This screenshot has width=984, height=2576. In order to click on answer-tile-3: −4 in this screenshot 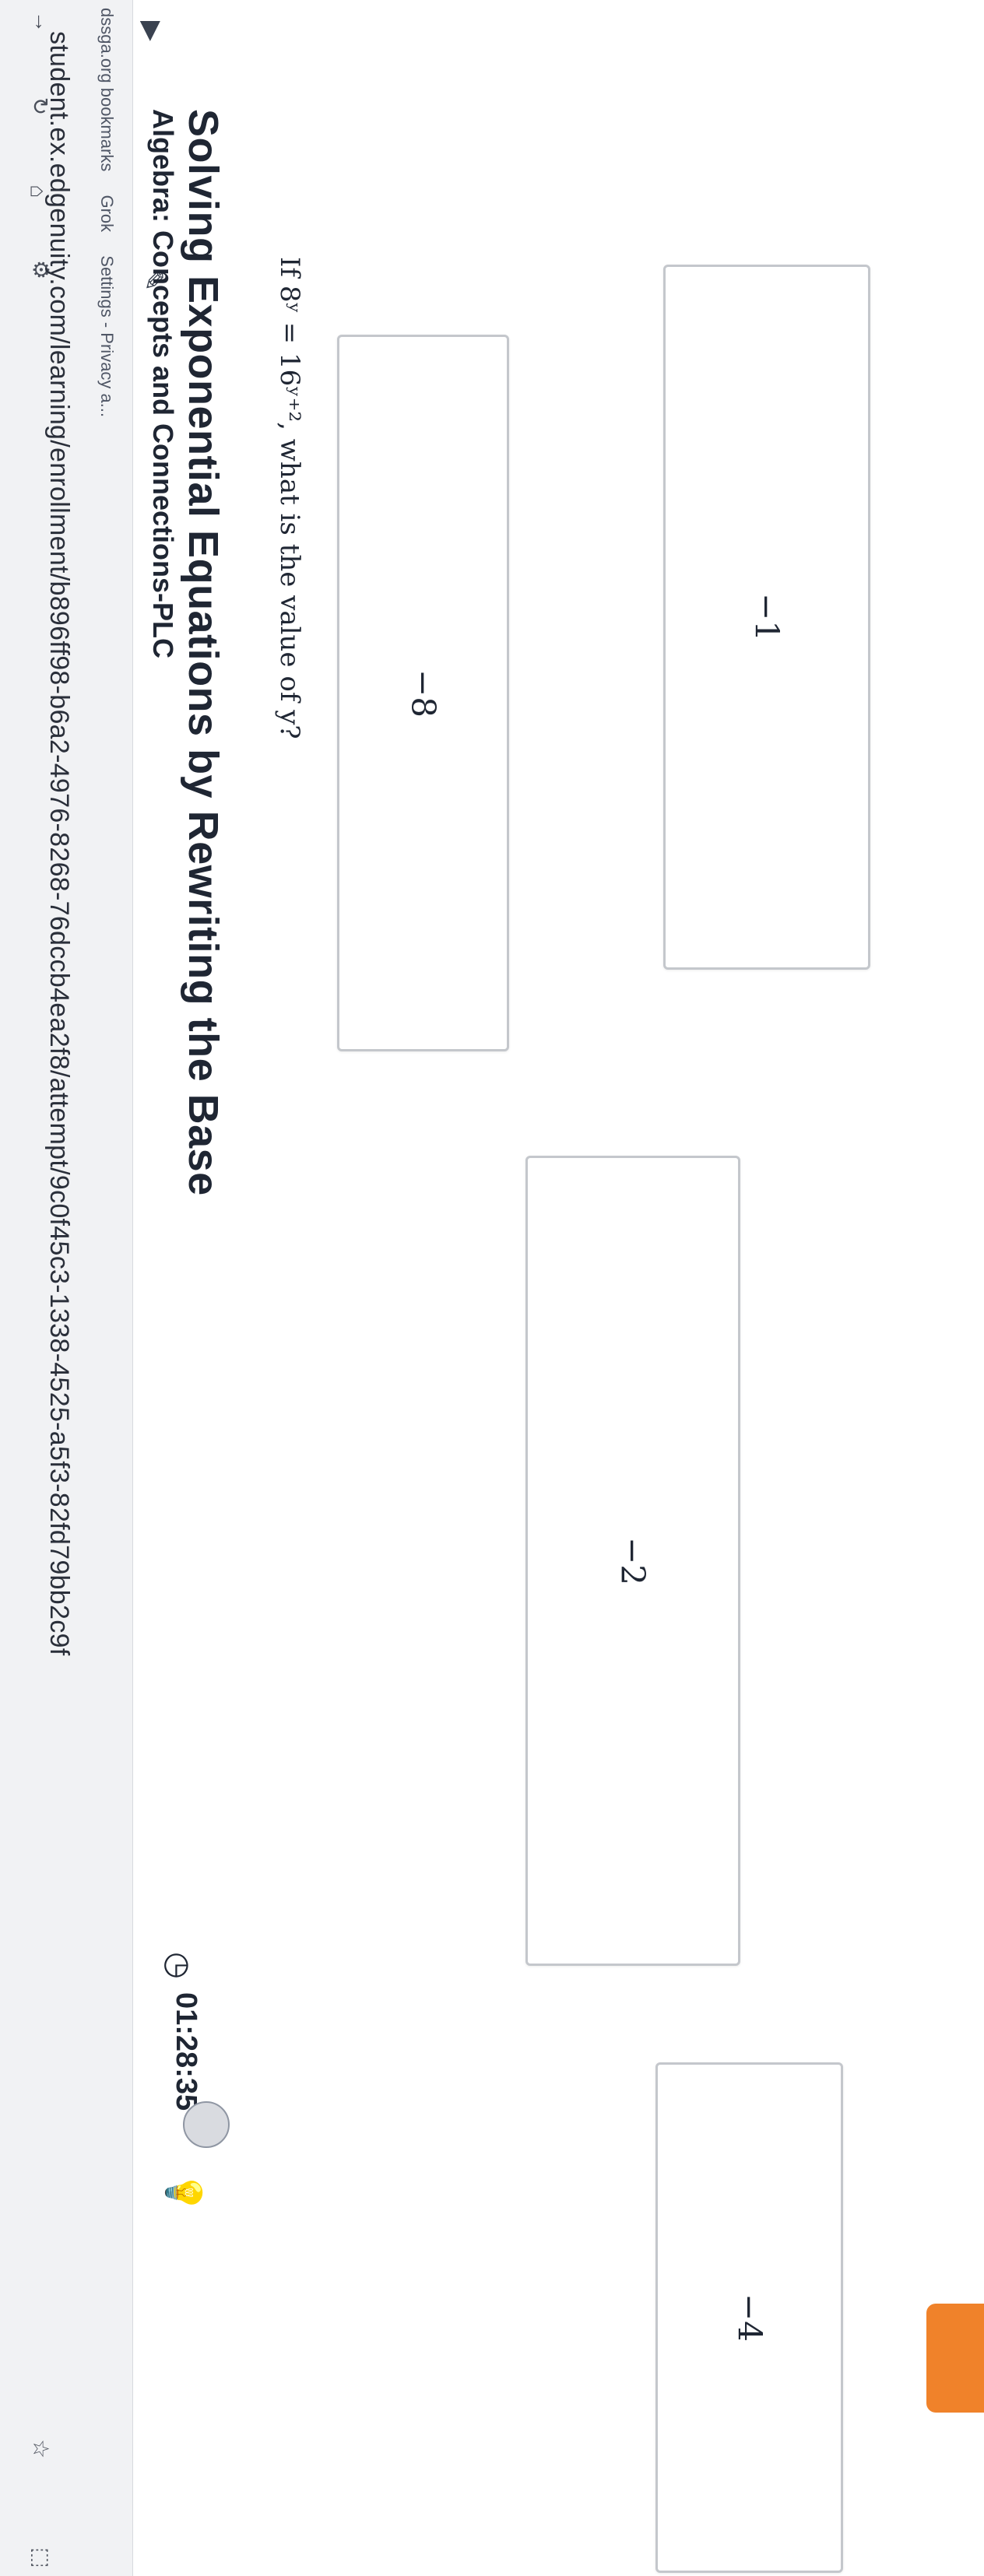, I will do `click(749, 2317)`.